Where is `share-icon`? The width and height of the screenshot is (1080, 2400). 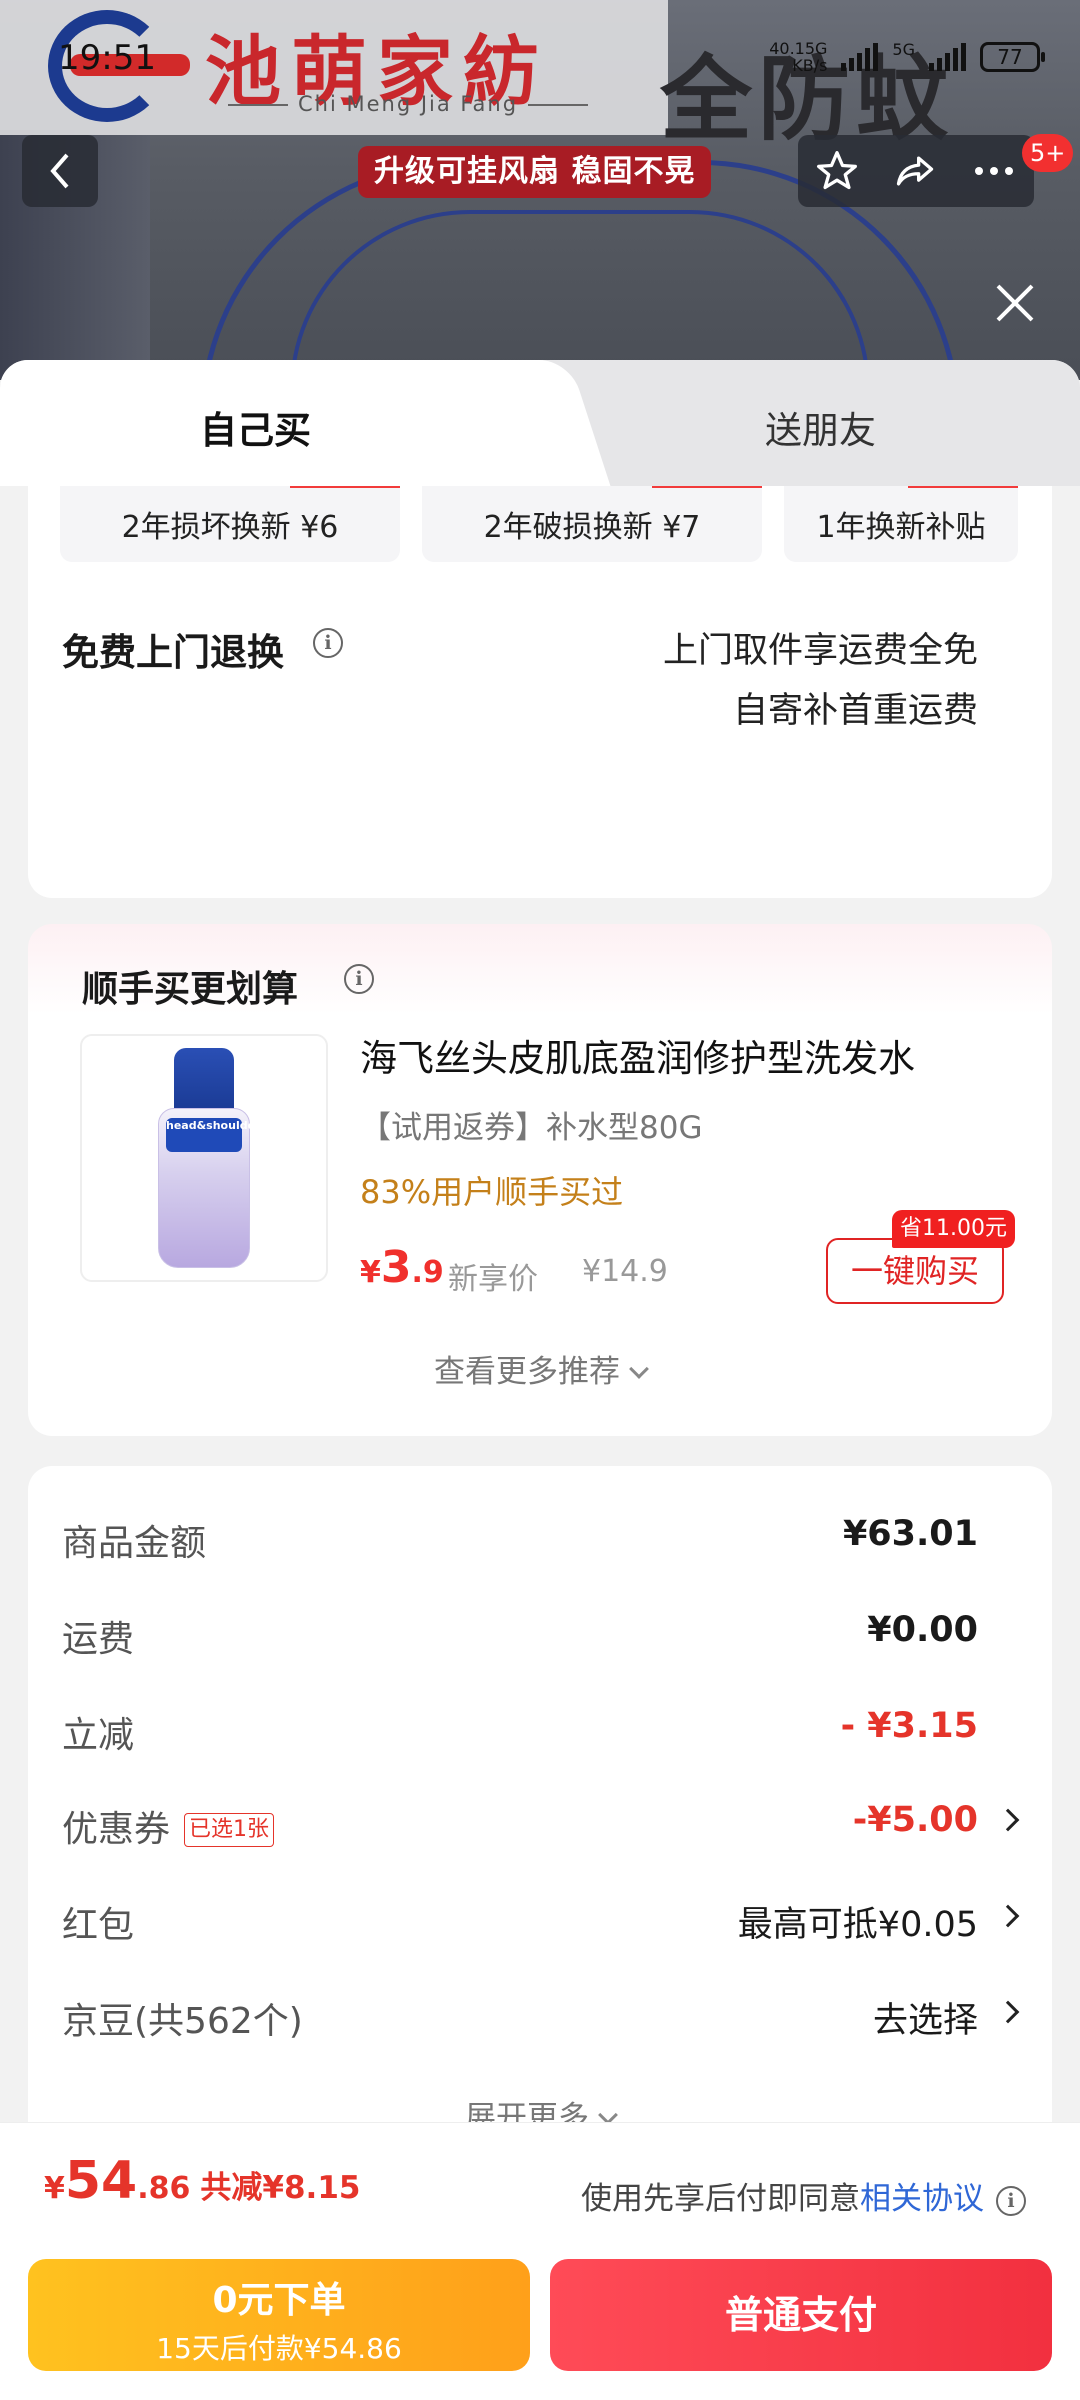 share-icon is located at coordinates (915, 171).